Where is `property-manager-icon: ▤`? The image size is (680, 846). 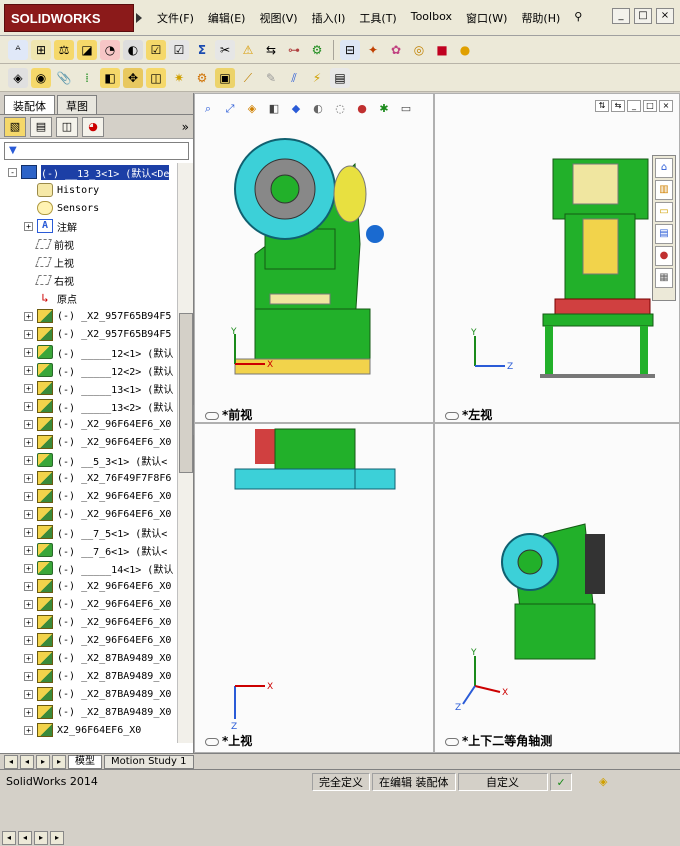
property-manager-icon: ▤ is located at coordinates (41, 126).